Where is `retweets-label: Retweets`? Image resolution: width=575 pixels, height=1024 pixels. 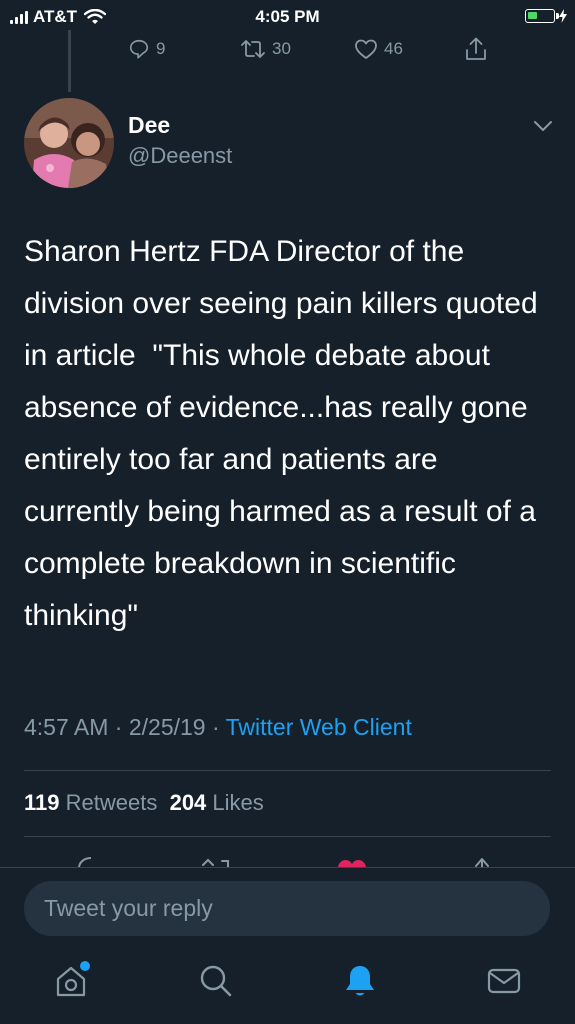
retweets-label: Retweets is located at coordinates (111, 802).